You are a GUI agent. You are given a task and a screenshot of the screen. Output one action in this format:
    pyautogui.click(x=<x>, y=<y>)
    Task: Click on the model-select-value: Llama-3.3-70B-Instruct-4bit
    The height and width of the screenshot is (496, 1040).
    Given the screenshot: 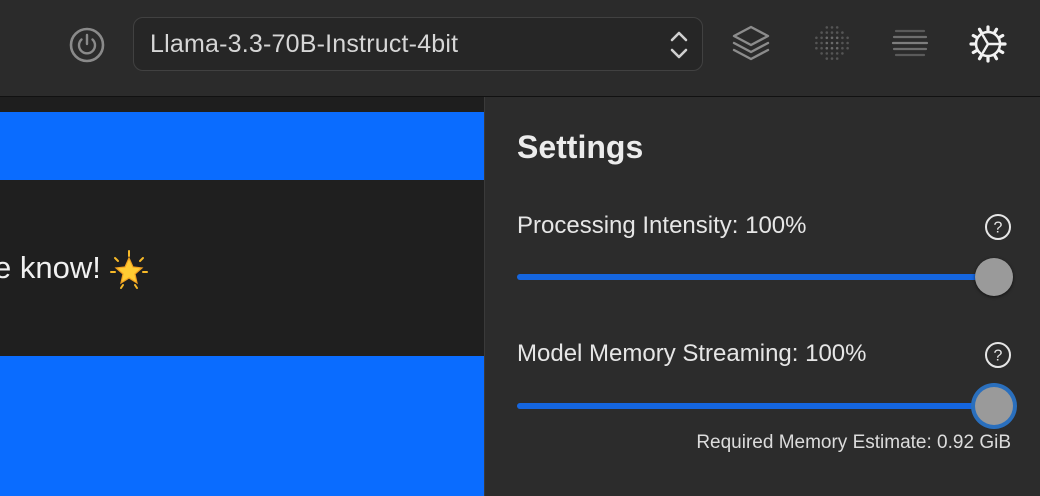 What is the action you would take?
    pyautogui.click(x=304, y=43)
    